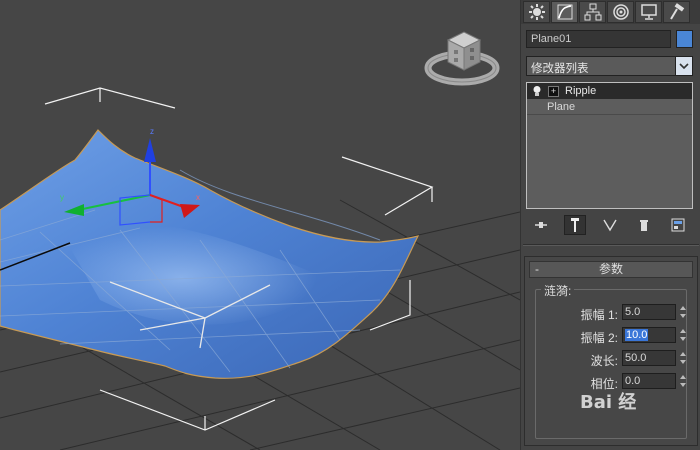 This screenshot has height=450, width=700. I want to click on svg-text: x, so click(198, 197).